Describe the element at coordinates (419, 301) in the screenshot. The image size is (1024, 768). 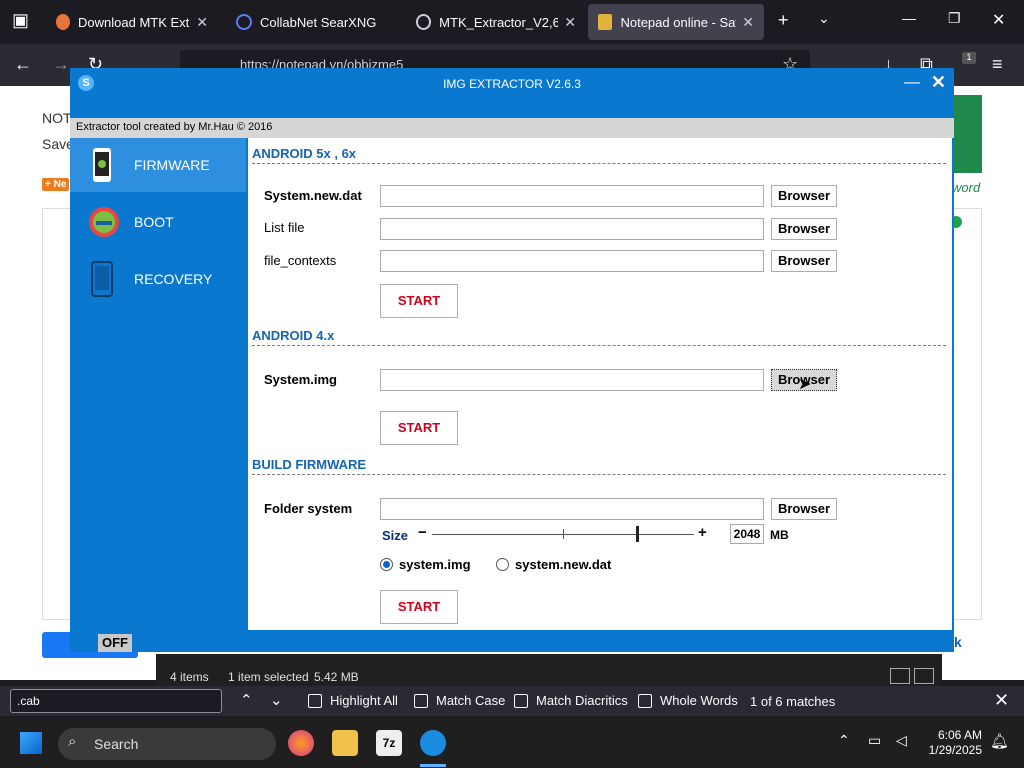
I see `start-android56-button: START` at that location.